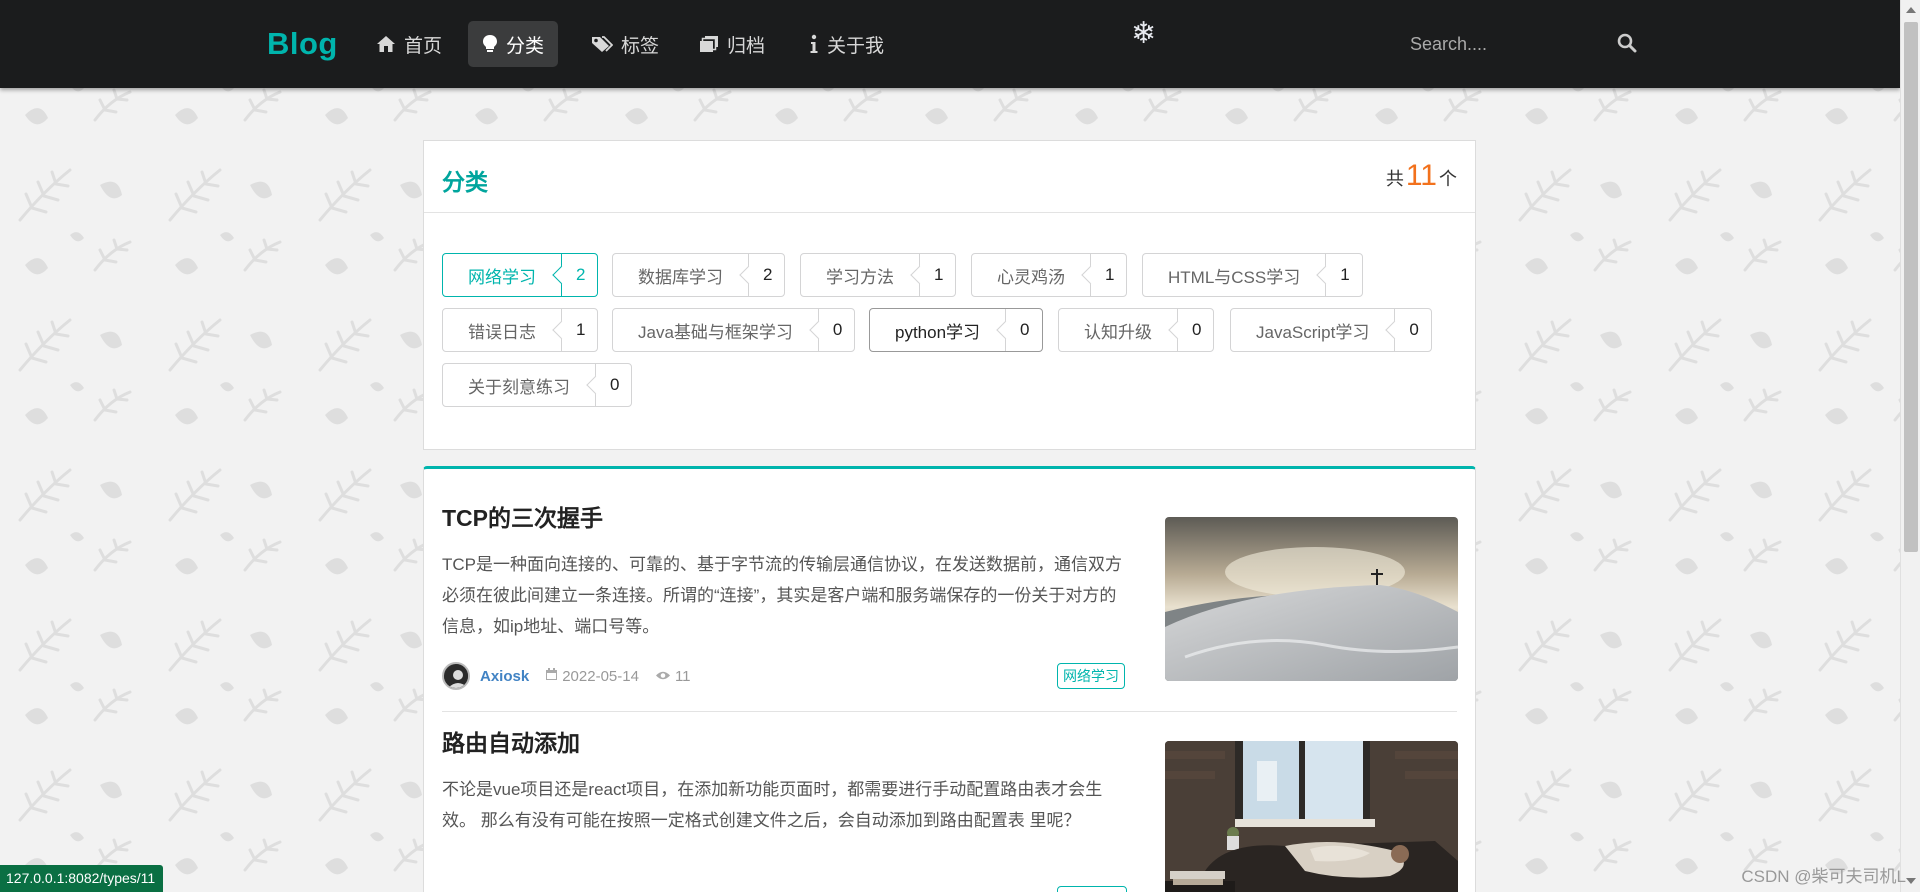 This screenshot has height=892, width=1920. I want to click on vertical-scrollbar, so click(1910, 446).